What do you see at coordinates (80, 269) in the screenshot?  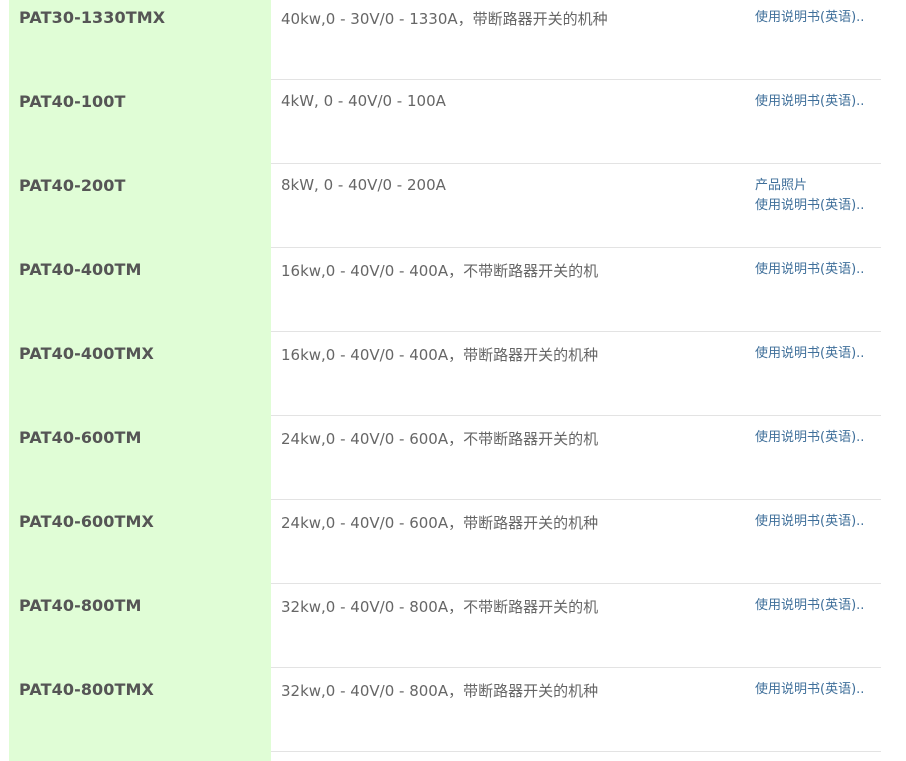 I see `model-name: PAT40-400TM` at bounding box center [80, 269].